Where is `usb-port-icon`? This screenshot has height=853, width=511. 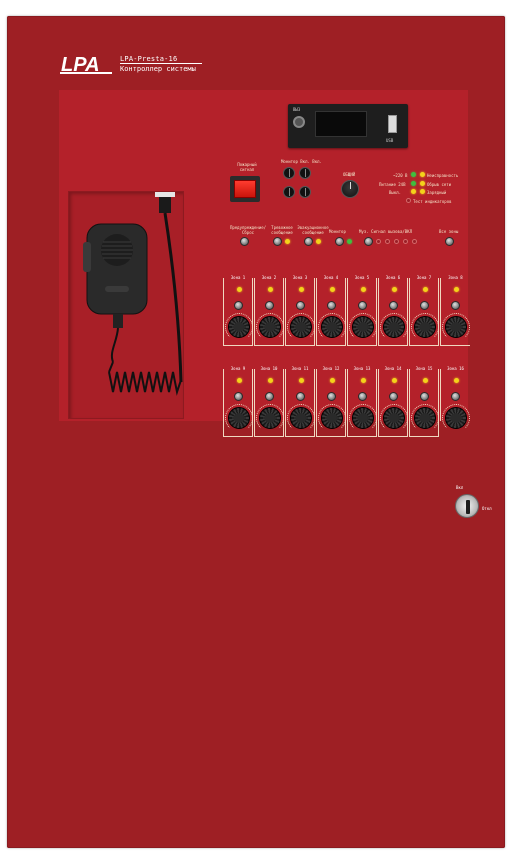 usb-port-icon is located at coordinates (392, 124).